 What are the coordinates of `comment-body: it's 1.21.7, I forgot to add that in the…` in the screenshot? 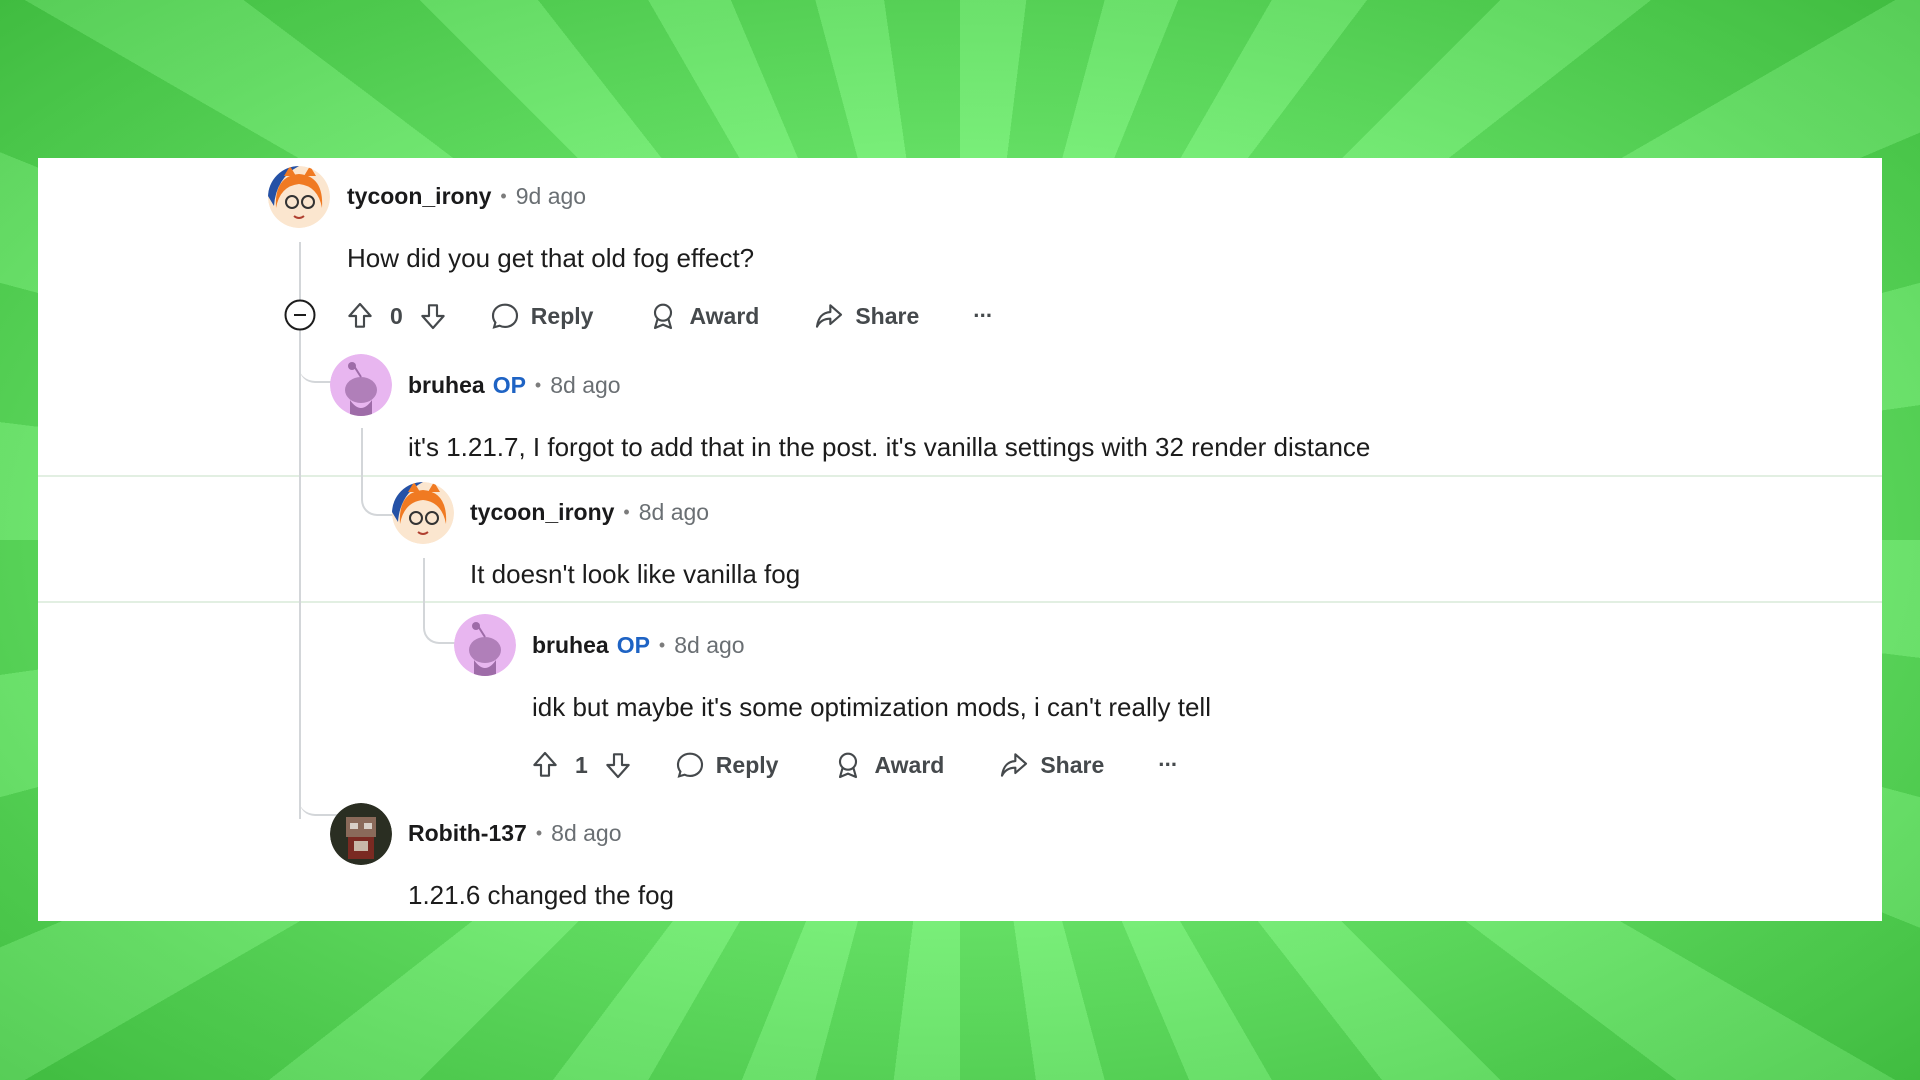 It's located at (889, 447).